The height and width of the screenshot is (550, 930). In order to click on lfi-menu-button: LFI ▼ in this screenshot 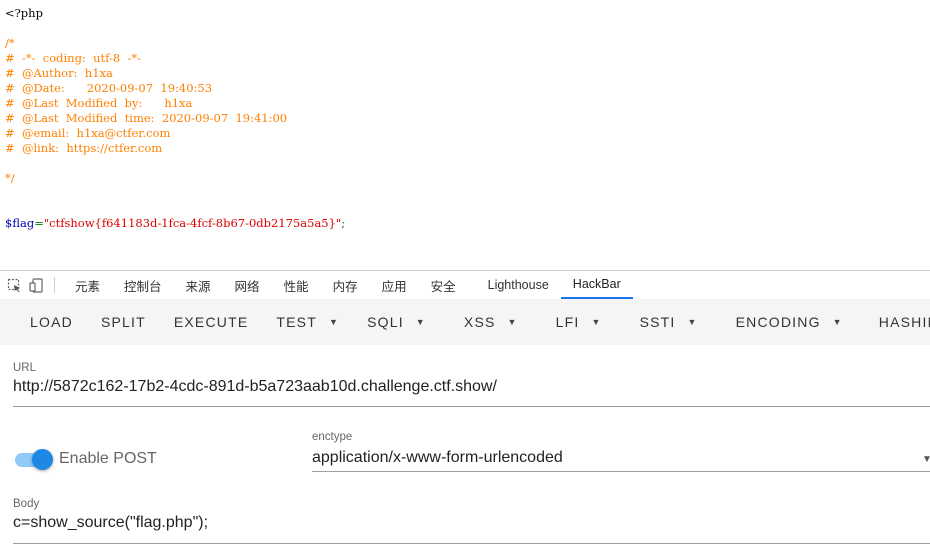, I will do `click(574, 322)`.